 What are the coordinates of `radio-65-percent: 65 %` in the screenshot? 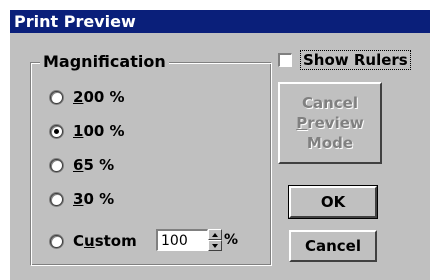 It's located at (82, 165).